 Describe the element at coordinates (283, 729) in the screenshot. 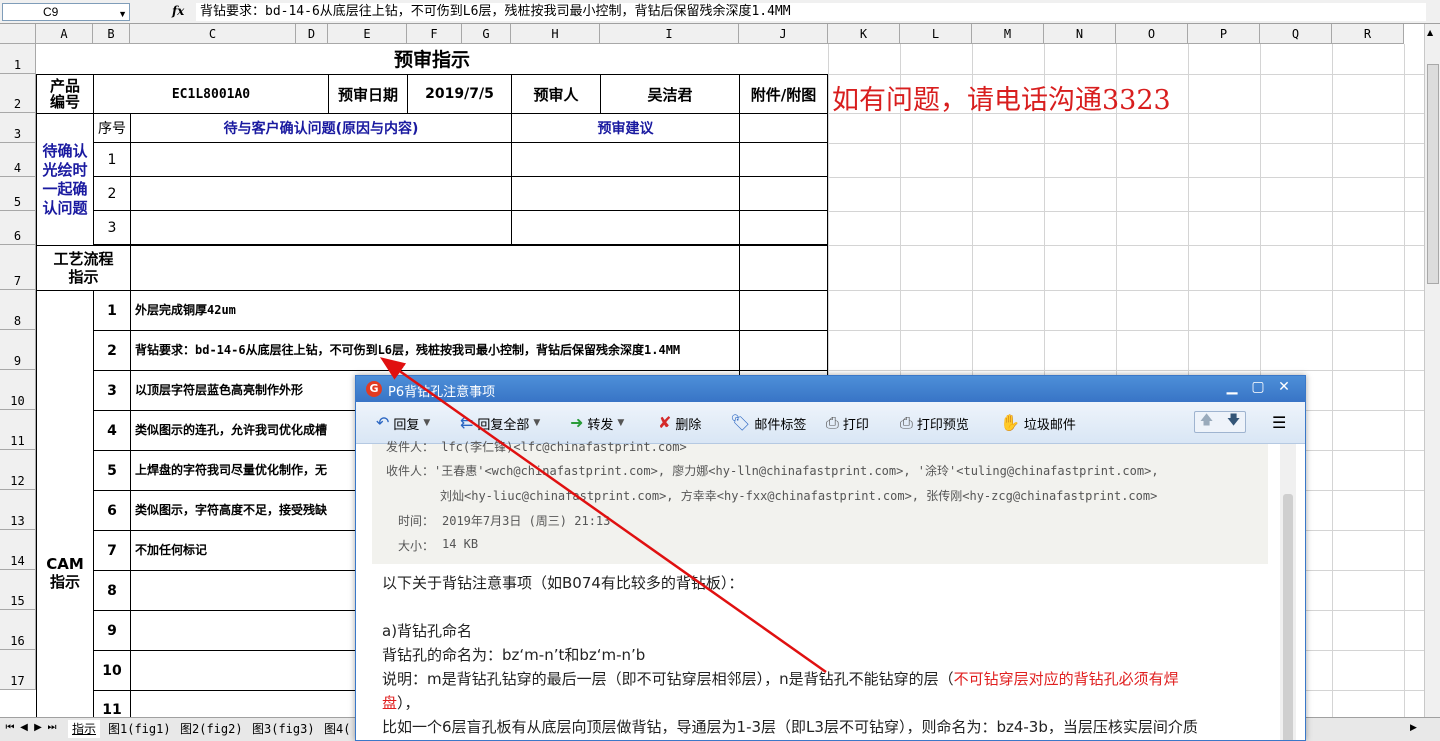

I see `sheet-tab: 图3(fig3)` at that location.